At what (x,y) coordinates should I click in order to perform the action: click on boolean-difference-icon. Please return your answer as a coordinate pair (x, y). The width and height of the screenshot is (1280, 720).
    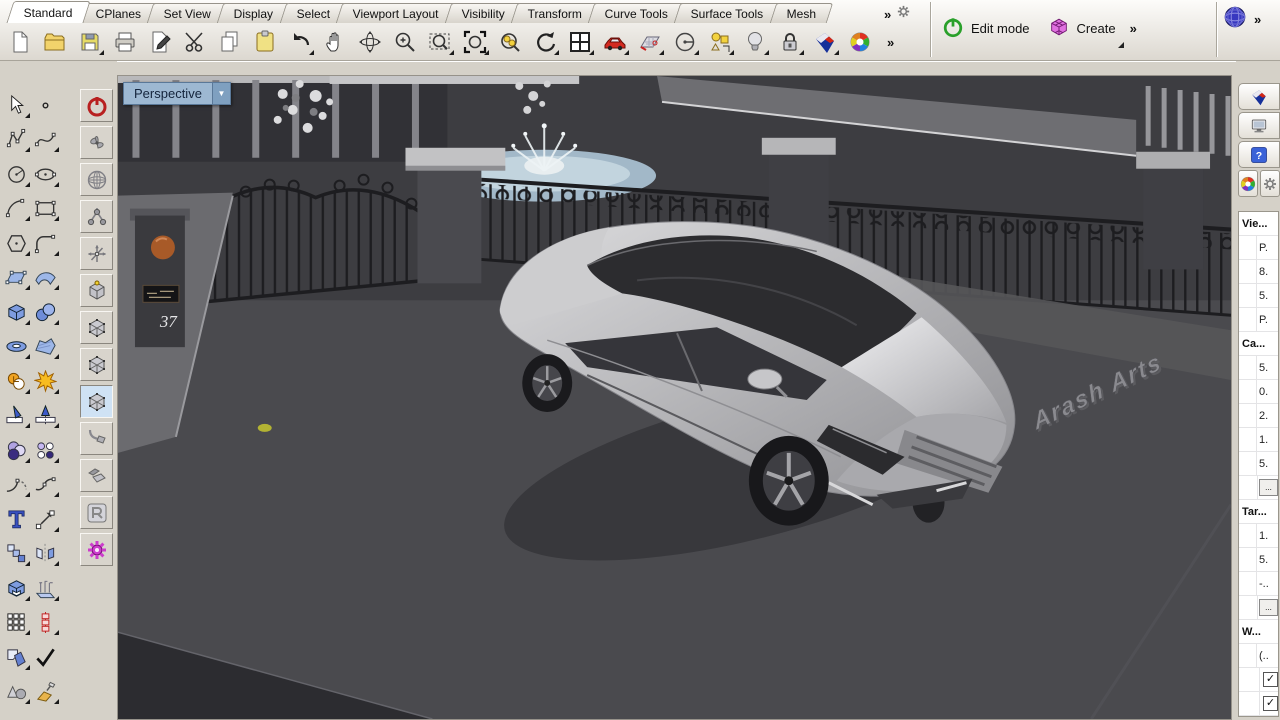
    Looking at the image, I should click on (16, 657).